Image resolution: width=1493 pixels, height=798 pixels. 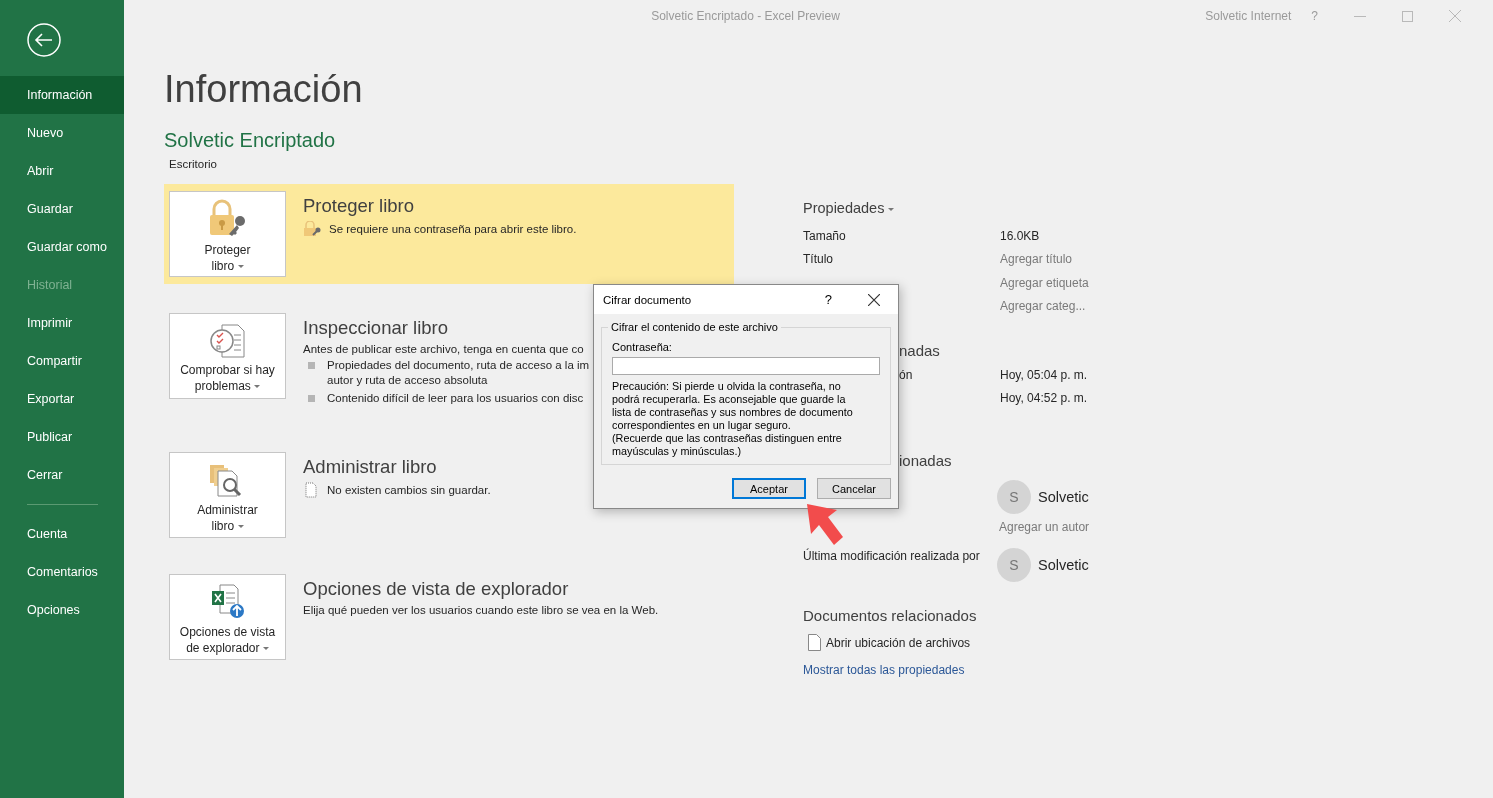 What do you see at coordinates (227, 340) in the screenshot?
I see `checklist-document-icon` at bounding box center [227, 340].